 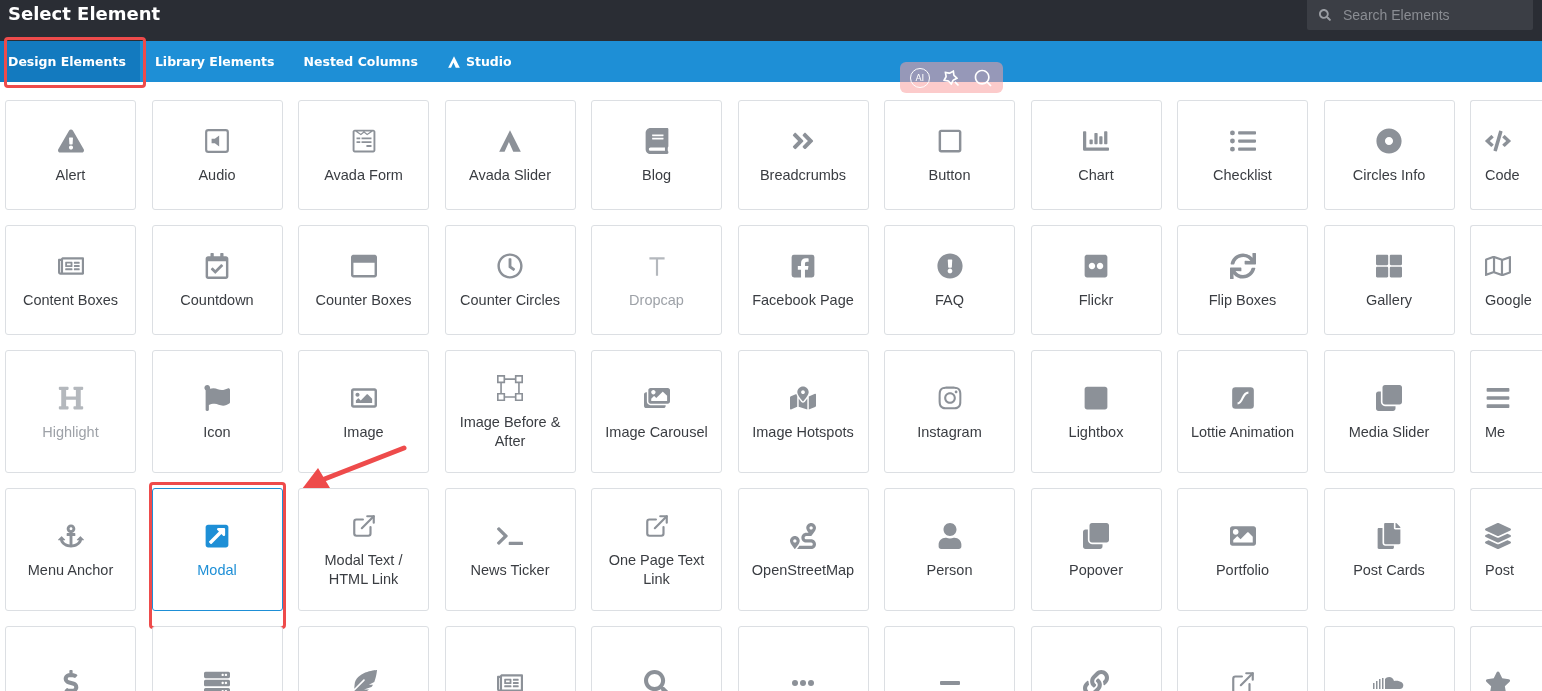 I want to click on element-card: Button, so click(x=949, y=155).